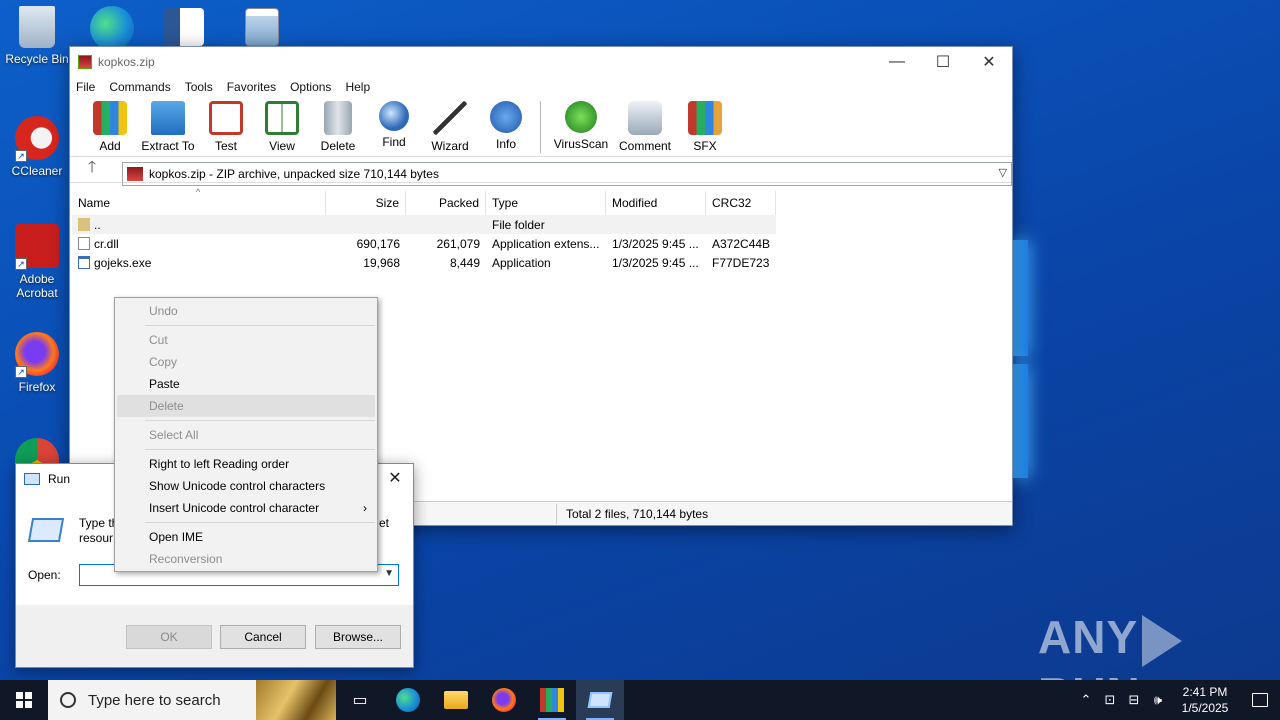 Image resolution: width=1280 pixels, height=720 pixels. Describe the element at coordinates (357, 87) in the screenshot. I see `menu-help: Help` at that location.